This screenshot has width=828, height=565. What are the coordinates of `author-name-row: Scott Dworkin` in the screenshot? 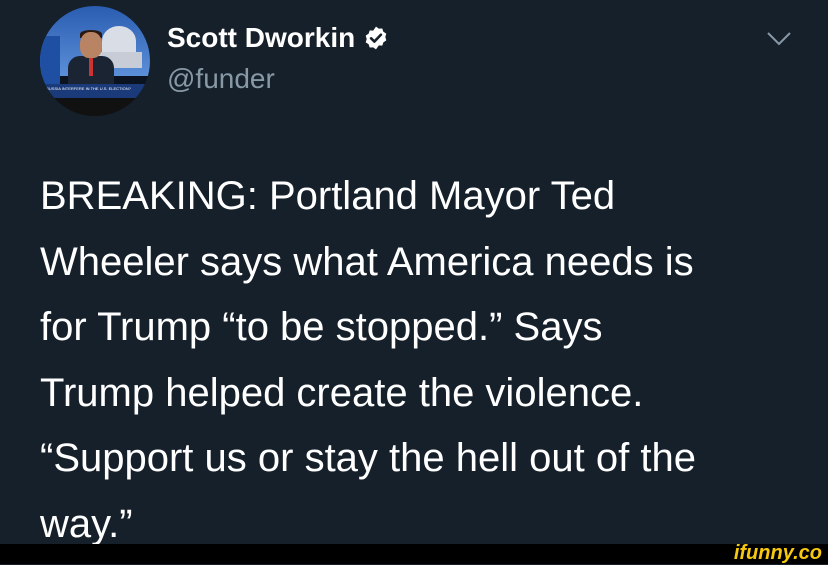 It's located at (278, 38).